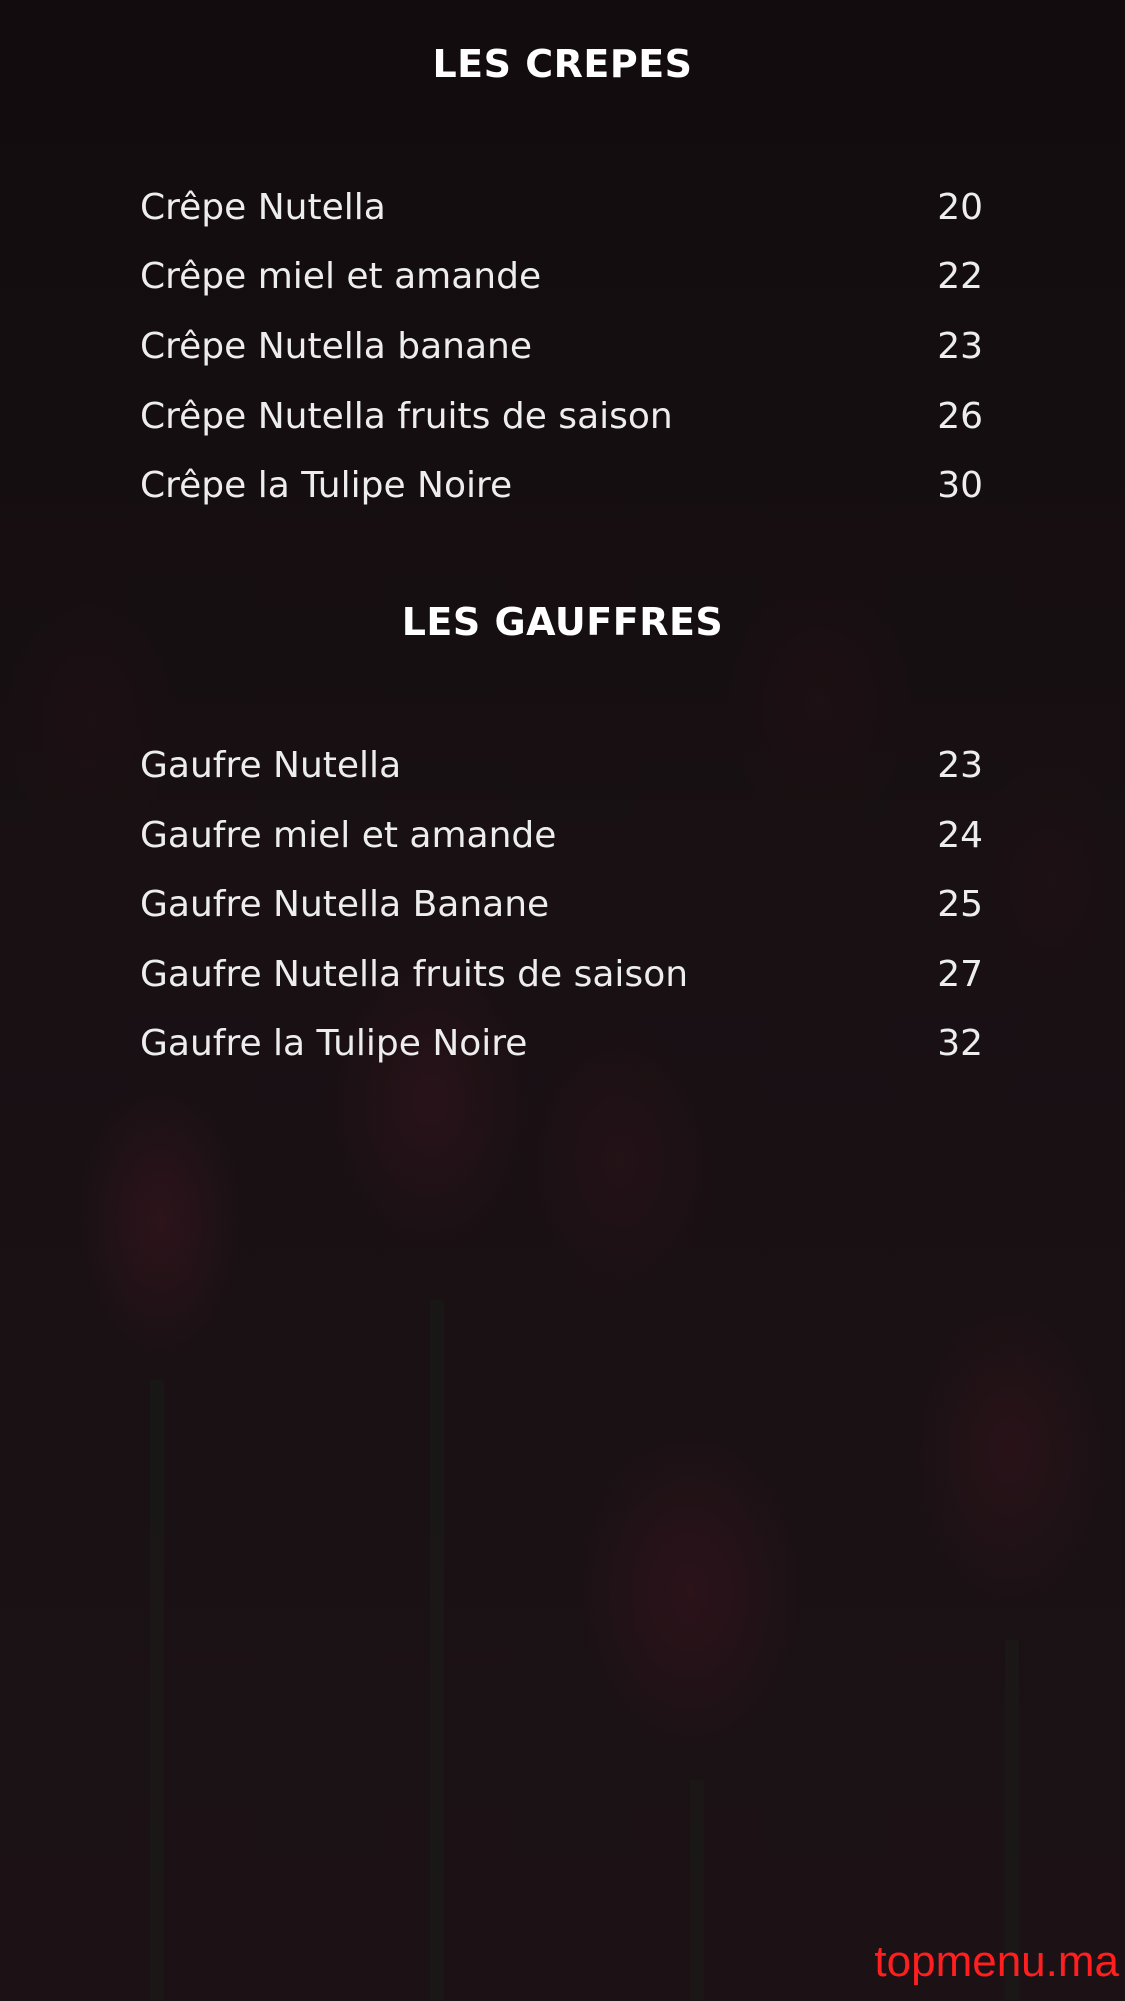 This screenshot has width=1125, height=2001. What do you see at coordinates (960, 416) in the screenshot?
I see `menu-item-price: 26` at bounding box center [960, 416].